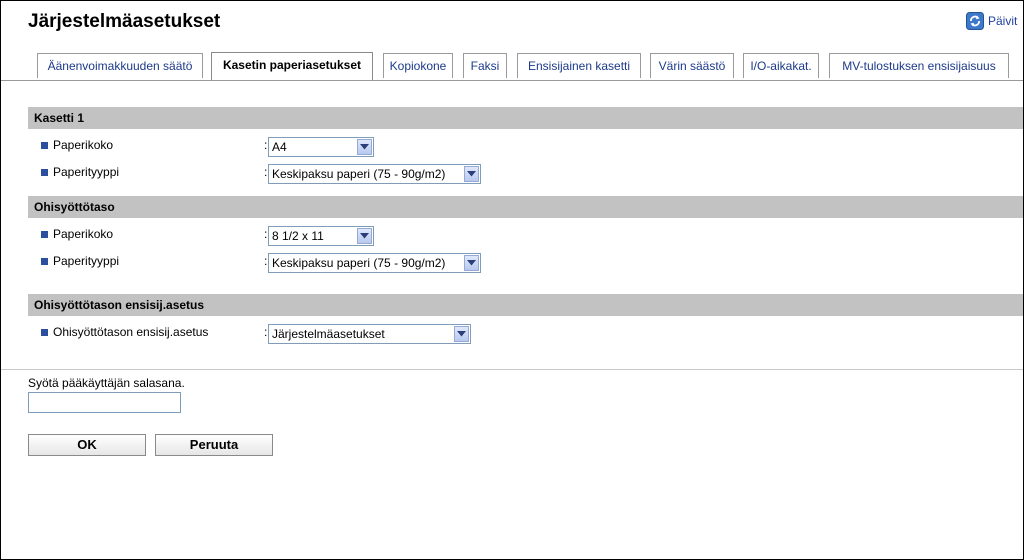 Image resolution: width=1024 pixels, height=560 pixels. What do you see at coordinates (485, 65) in the screenshot?
I see `tab-fax: Faksi` at bounding box center [485, 65].